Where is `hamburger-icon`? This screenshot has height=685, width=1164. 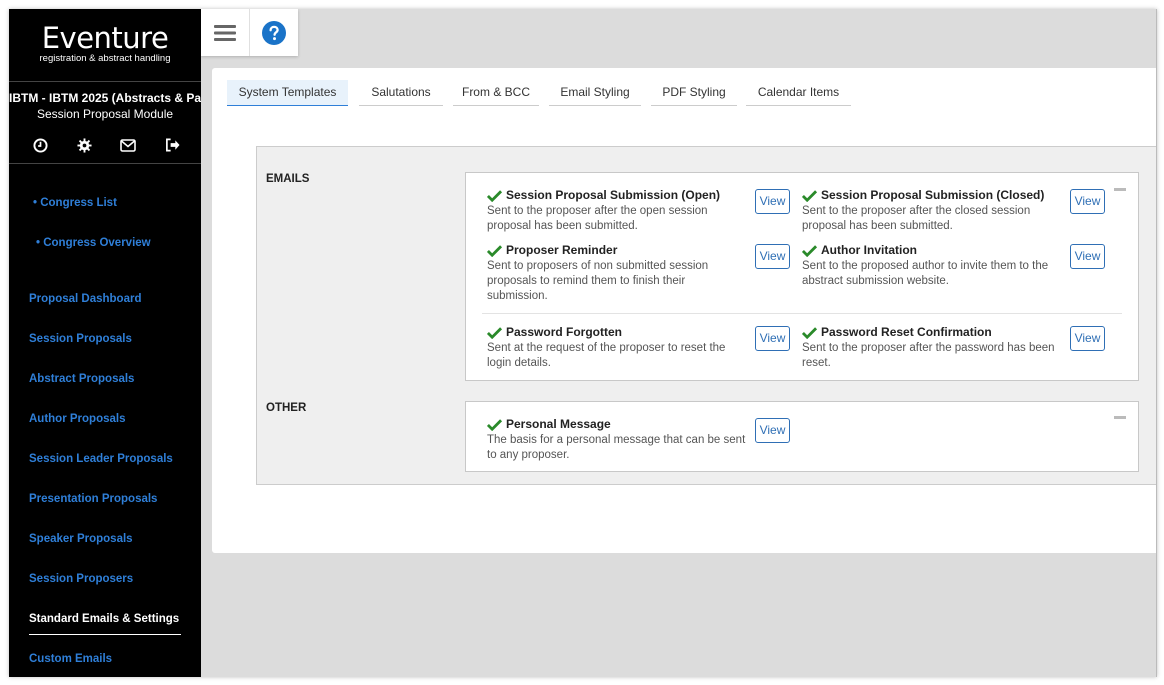 hamburger-icon is located at coordinates (225, 32).